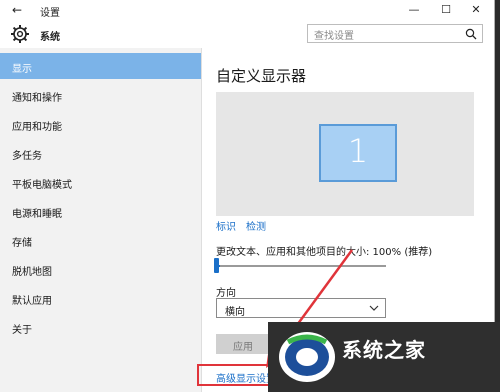  Describe the element at coordinates (22, 243) in the screenshot. I see `sidebar-item-label: 存储` at that location.